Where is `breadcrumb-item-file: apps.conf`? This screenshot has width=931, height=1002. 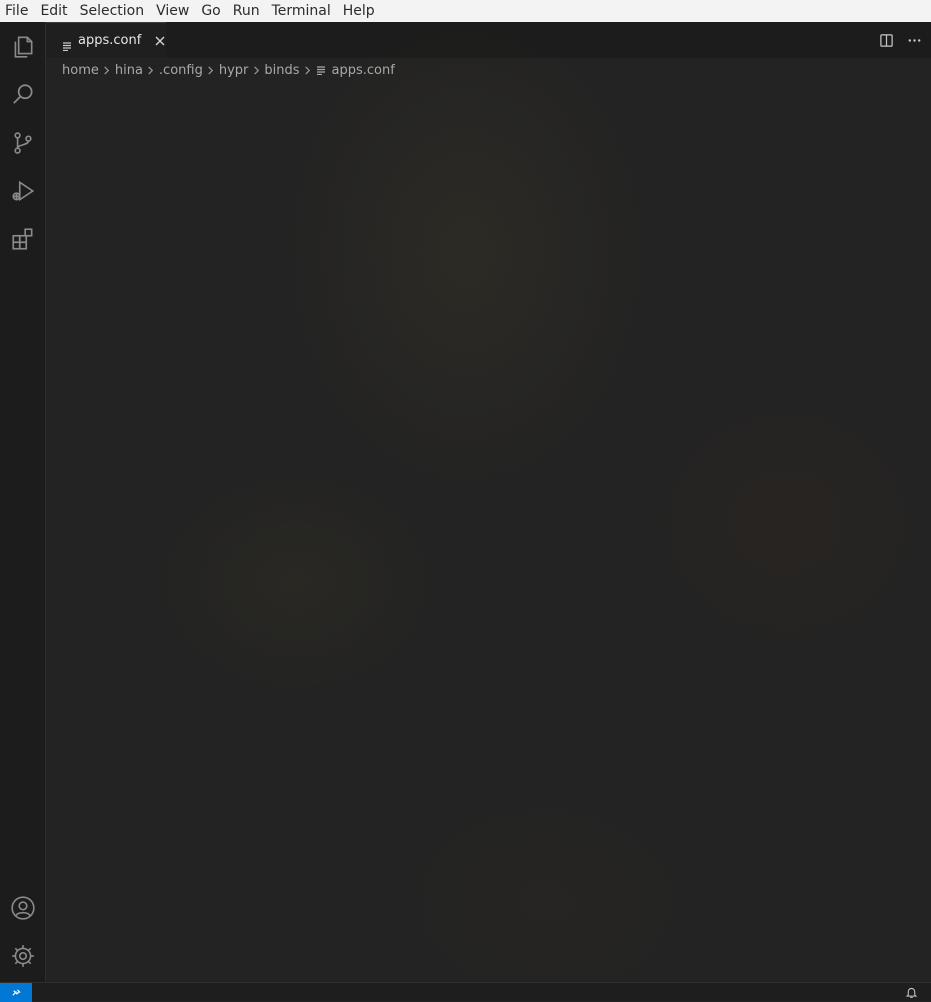
breadcrumb-item-file: apps.conf is located at coordinates (363, 70).